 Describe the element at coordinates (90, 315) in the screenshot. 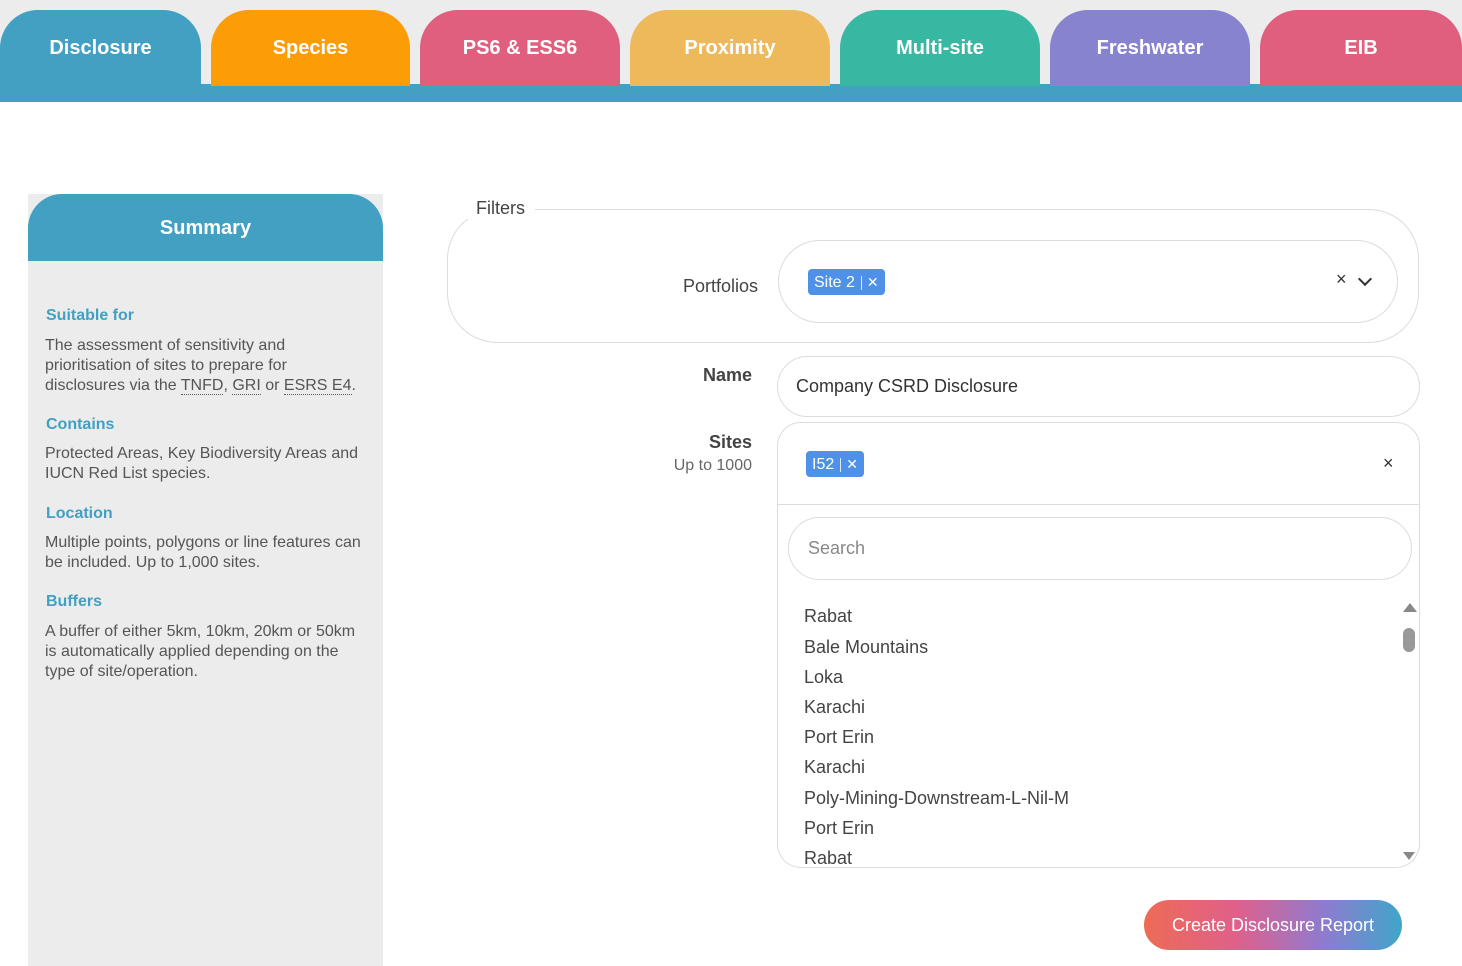

I see `suitable-for-heading: Suitable for` at that location.